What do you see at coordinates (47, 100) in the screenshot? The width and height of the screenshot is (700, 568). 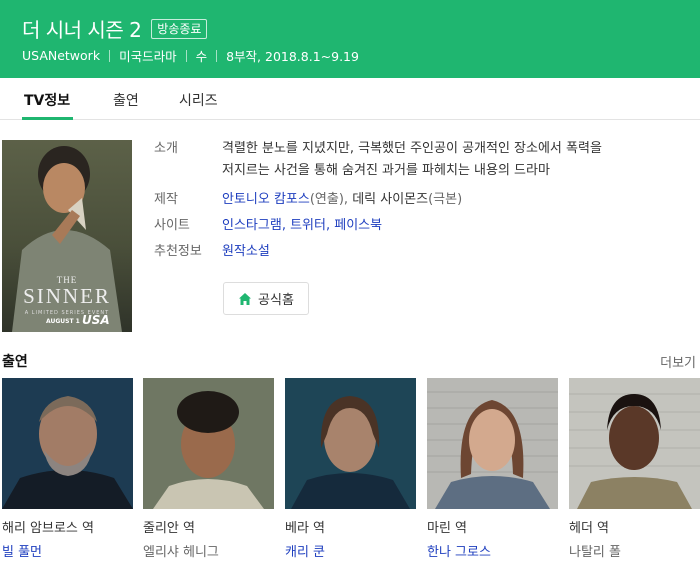 I see `tab-tv-info: TV정보` at bounding box center [47, 100].